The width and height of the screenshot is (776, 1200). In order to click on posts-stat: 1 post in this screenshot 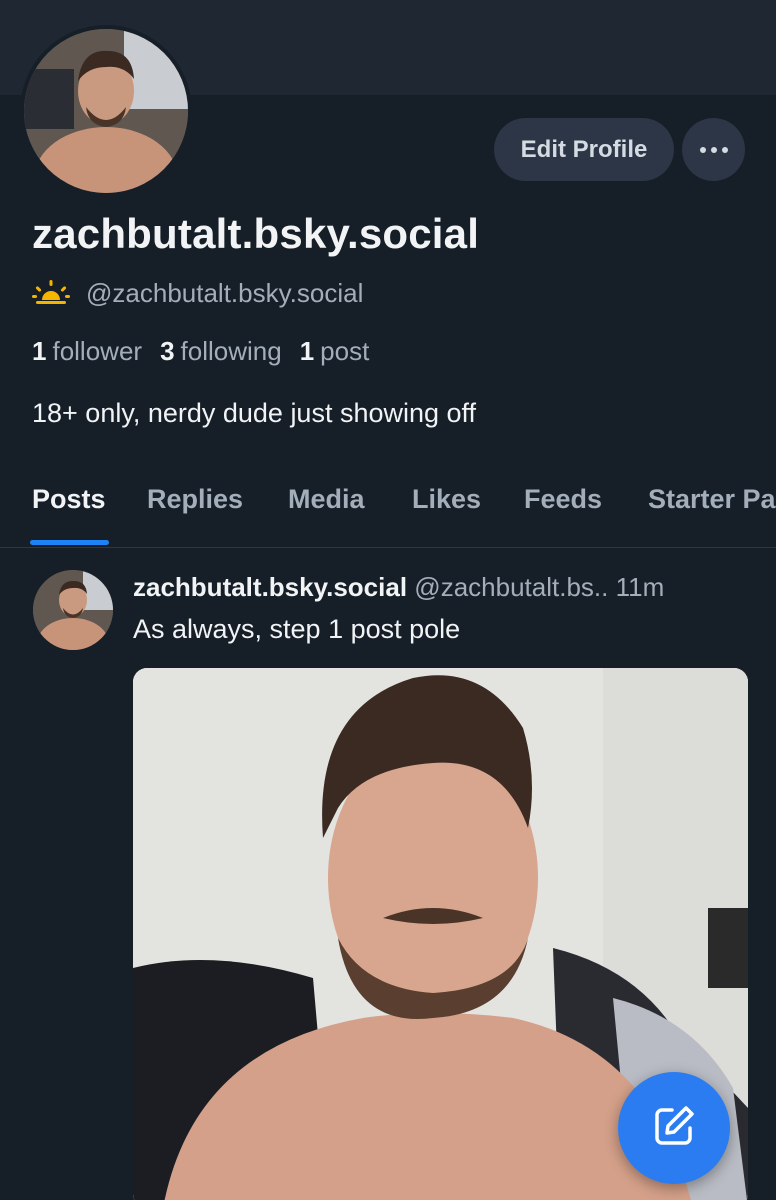, I will do `click(334, 351)`.